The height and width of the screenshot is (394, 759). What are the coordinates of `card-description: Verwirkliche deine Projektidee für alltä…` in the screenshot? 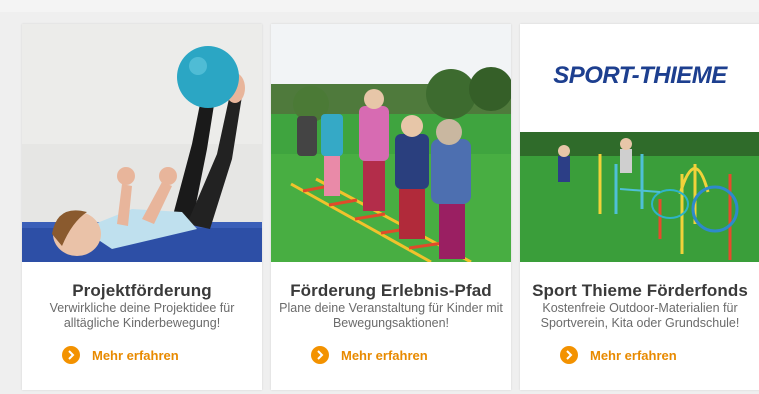 It's located at (142, 315).